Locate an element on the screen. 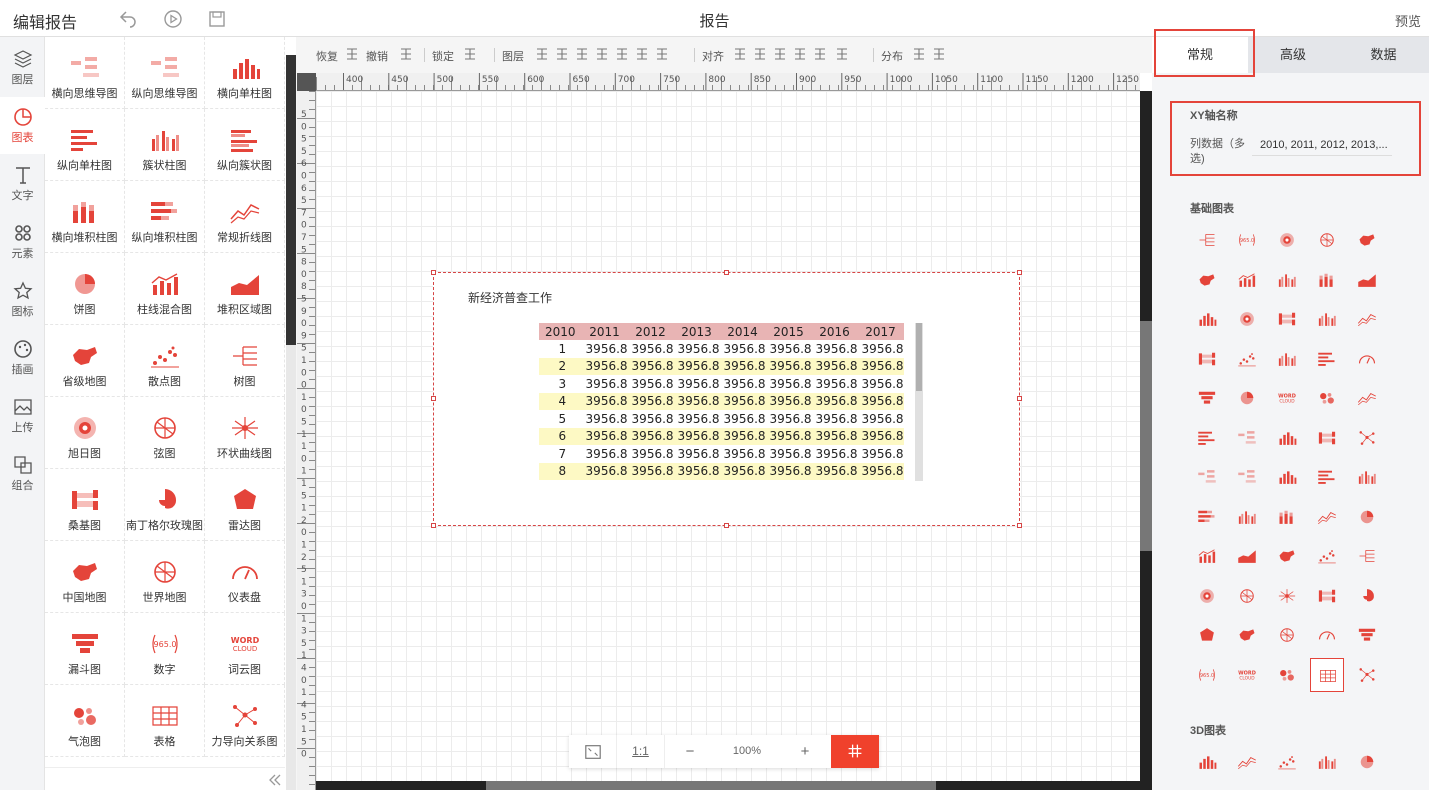 The width and height of the screenshot is (1429, 795). resize-handle-se is located at coordinates (1019, 525).